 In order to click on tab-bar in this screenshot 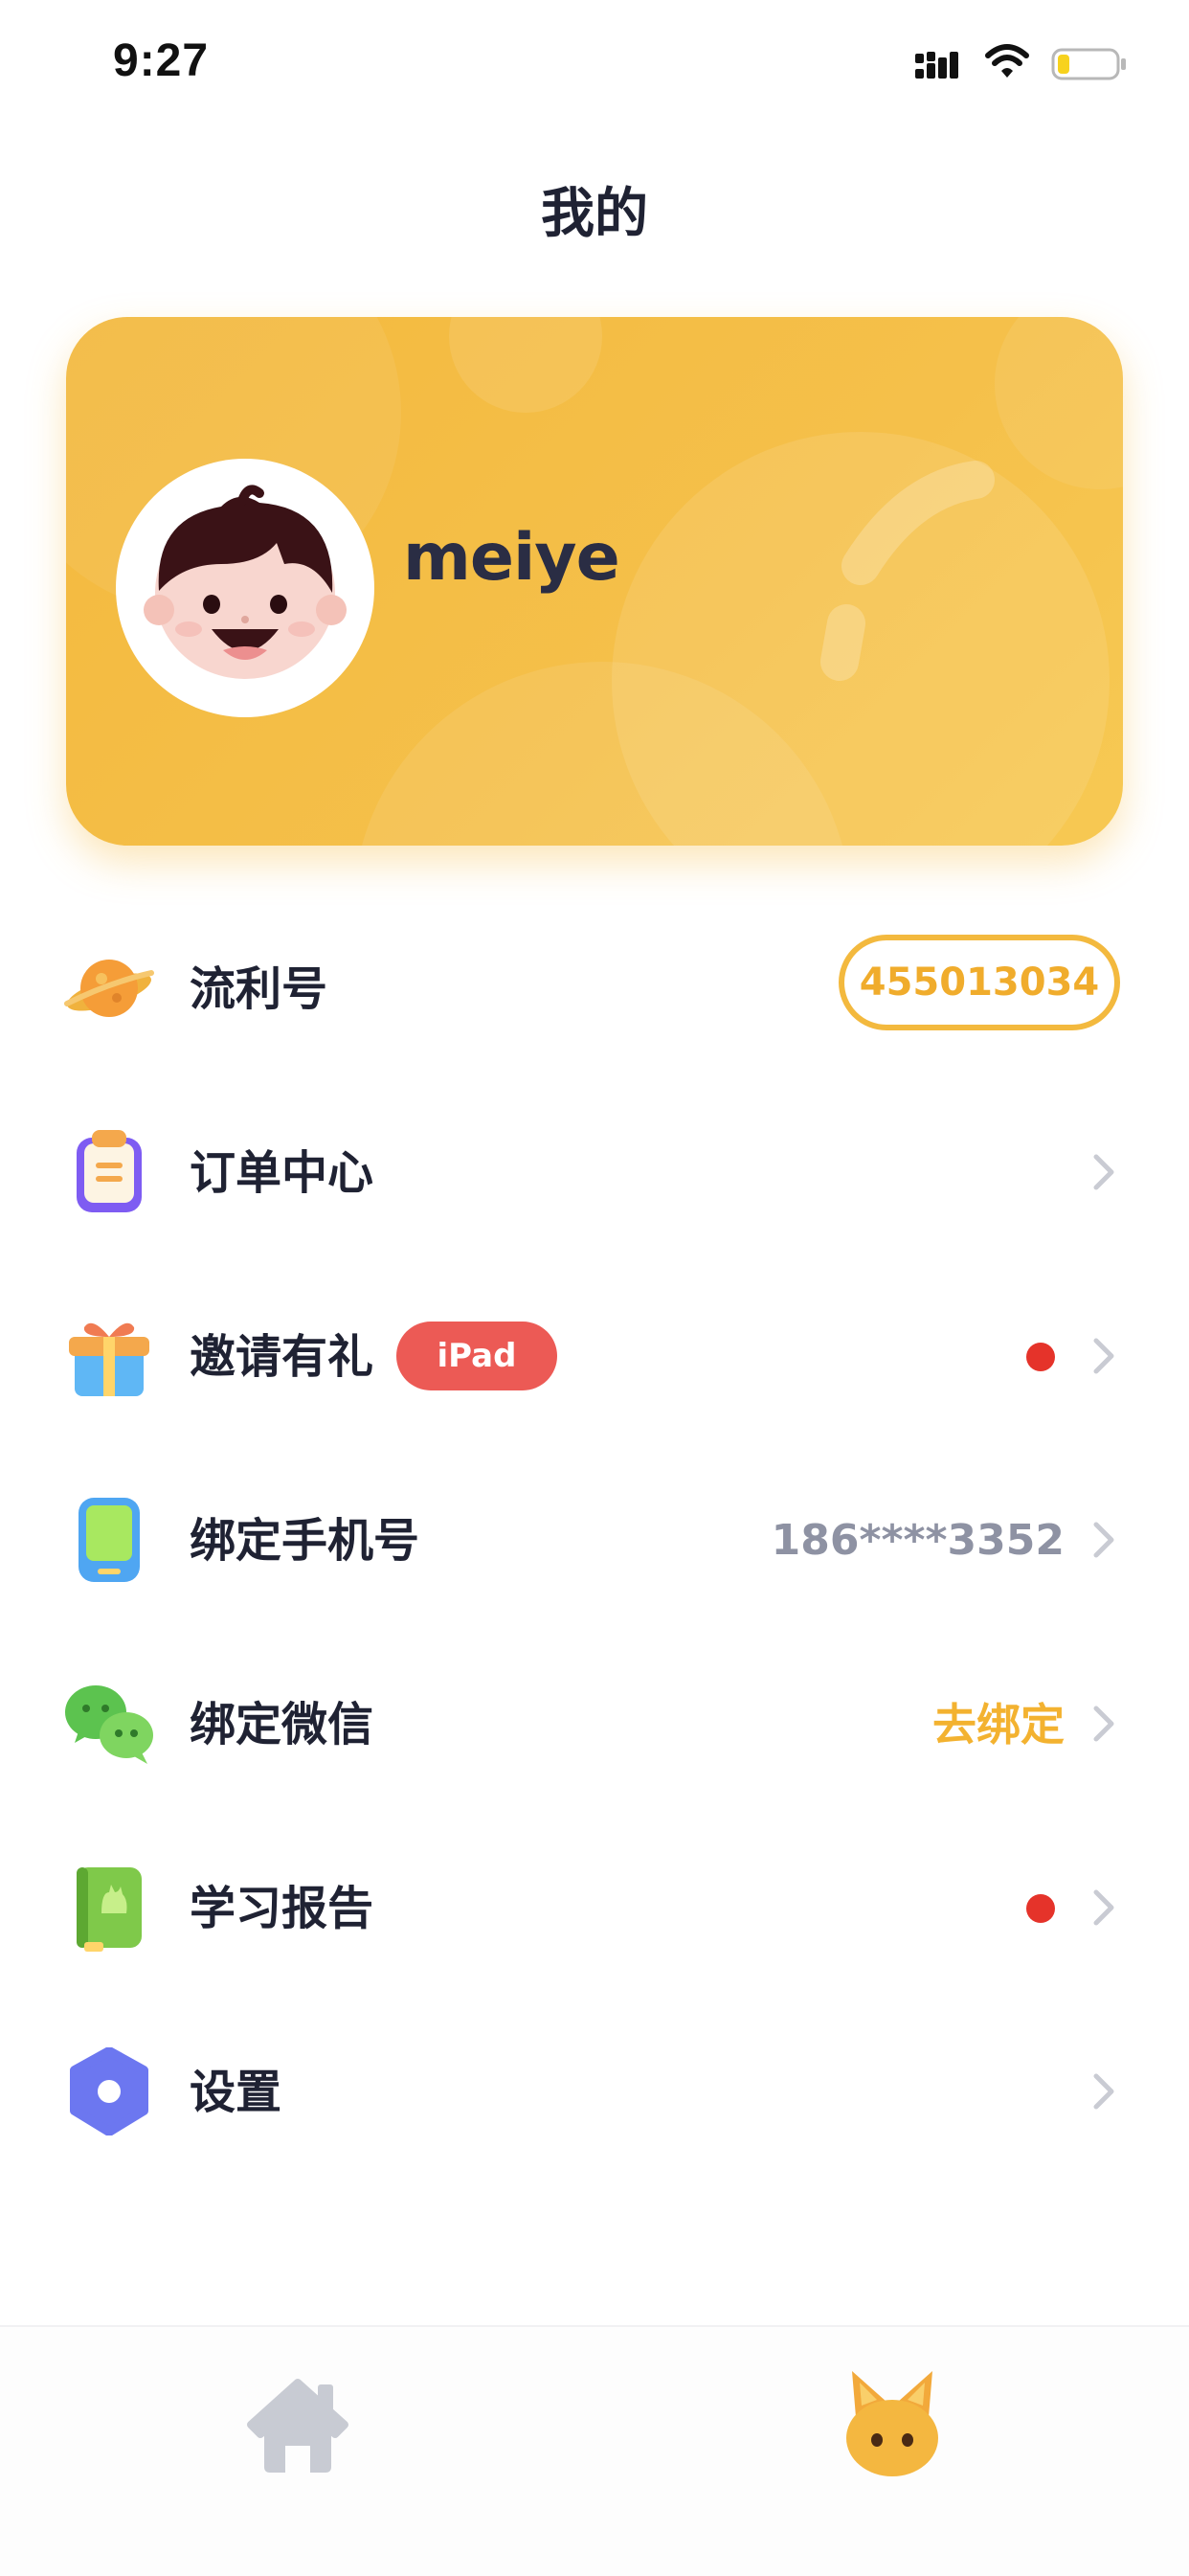, I will do `click(594, 2450)`.